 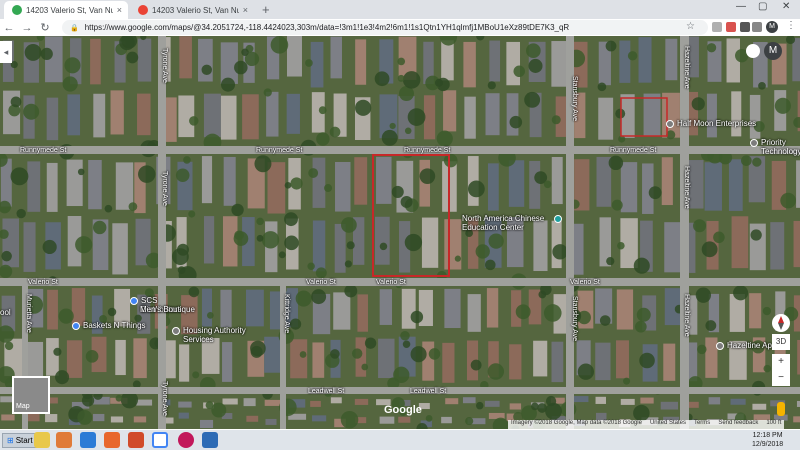 What do you see at coordinates (767, 440) in the screenshot?
I see `system-clock: 12:18 PM 12/9/2018` at bounding box center [767, 440].